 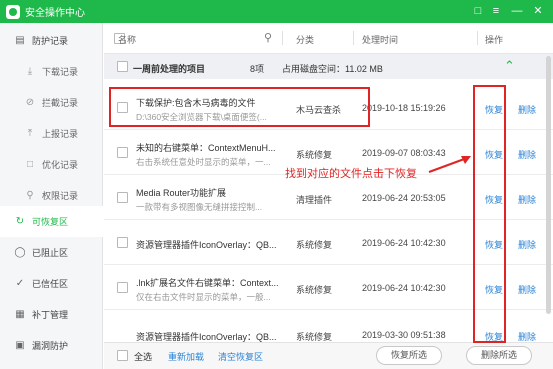 I want to click on chevron-up-icon: ⌃, so click(x=509, y=66).